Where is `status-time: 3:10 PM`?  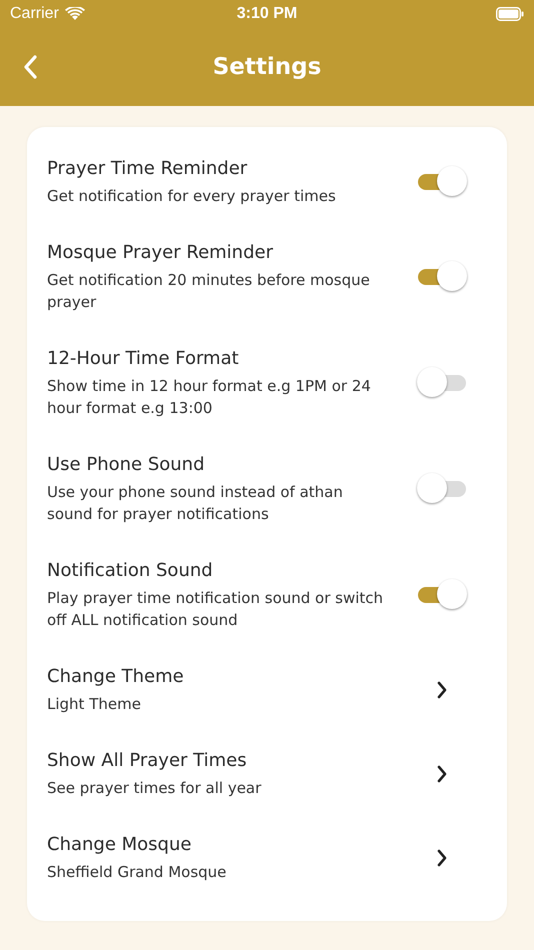 status-time: 3:10 PM is located at coordinates (267, 14).